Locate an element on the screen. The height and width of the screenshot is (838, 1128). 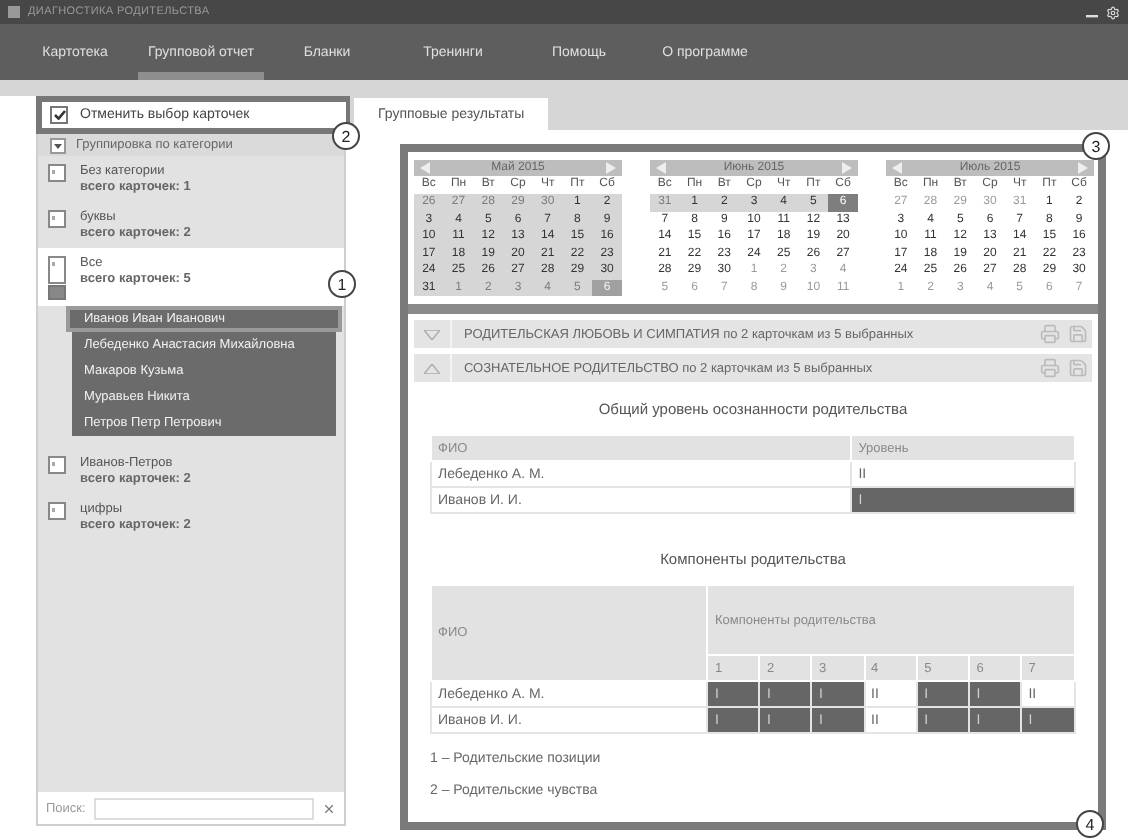
checkbox is located at coordinates (59, 115).